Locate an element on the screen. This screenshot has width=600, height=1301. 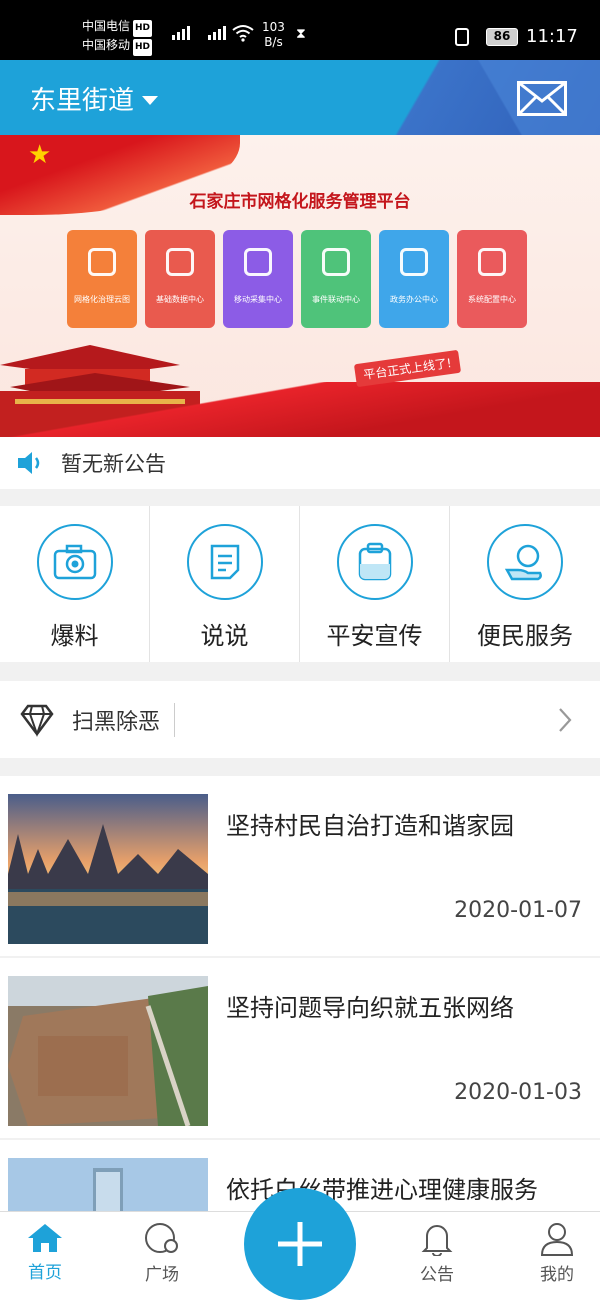
chevron-right-icon is located at coordinates (565, 720).